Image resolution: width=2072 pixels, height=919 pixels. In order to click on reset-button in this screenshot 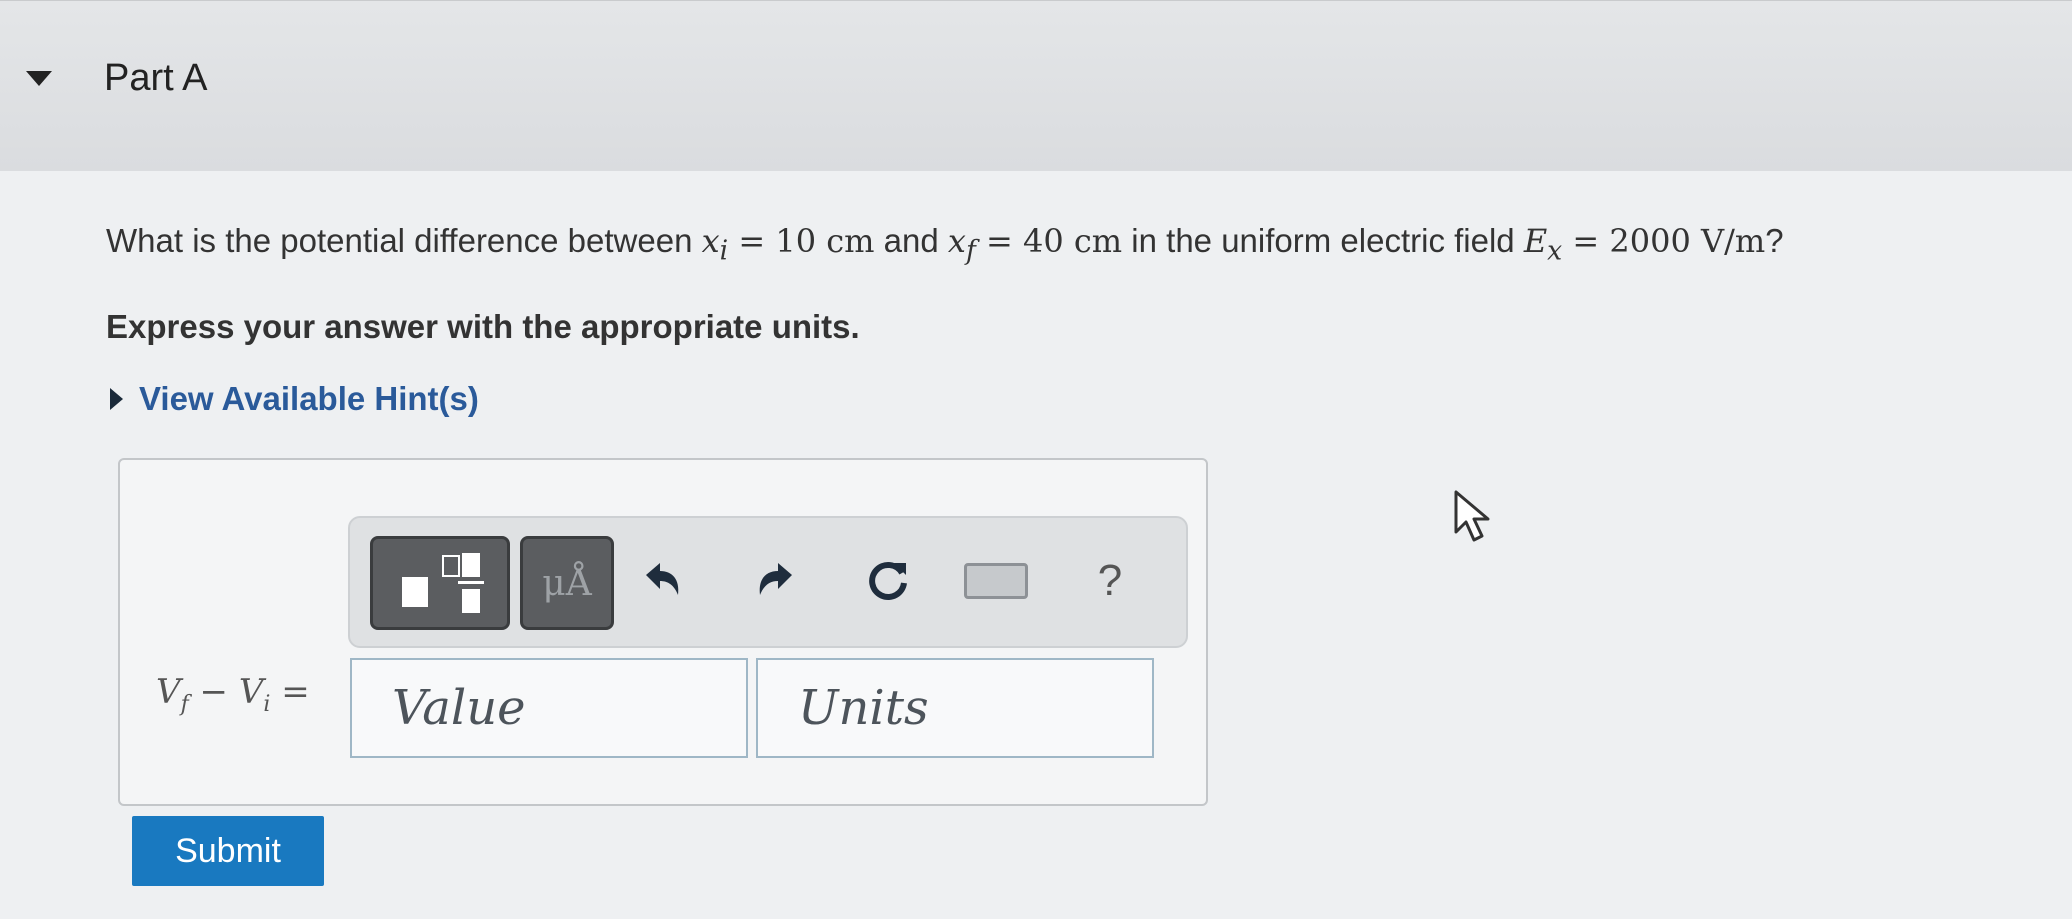, I will do `click(888, 581)`.